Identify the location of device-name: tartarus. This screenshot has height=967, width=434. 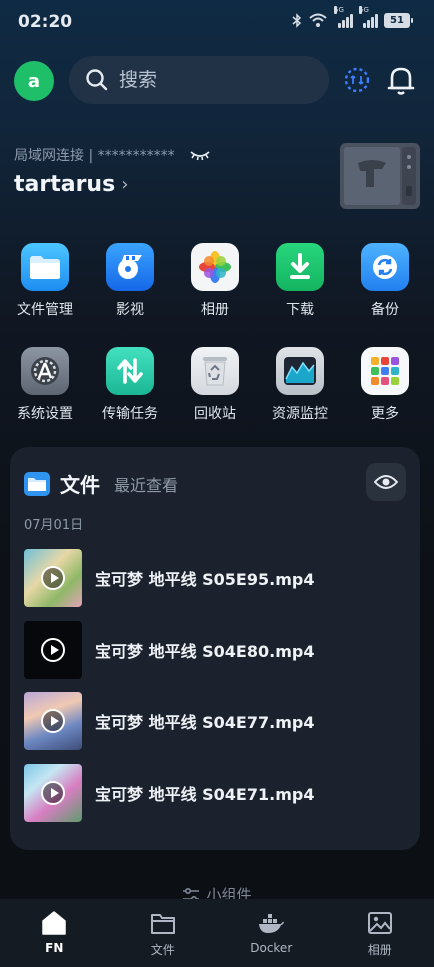
(65, 184).